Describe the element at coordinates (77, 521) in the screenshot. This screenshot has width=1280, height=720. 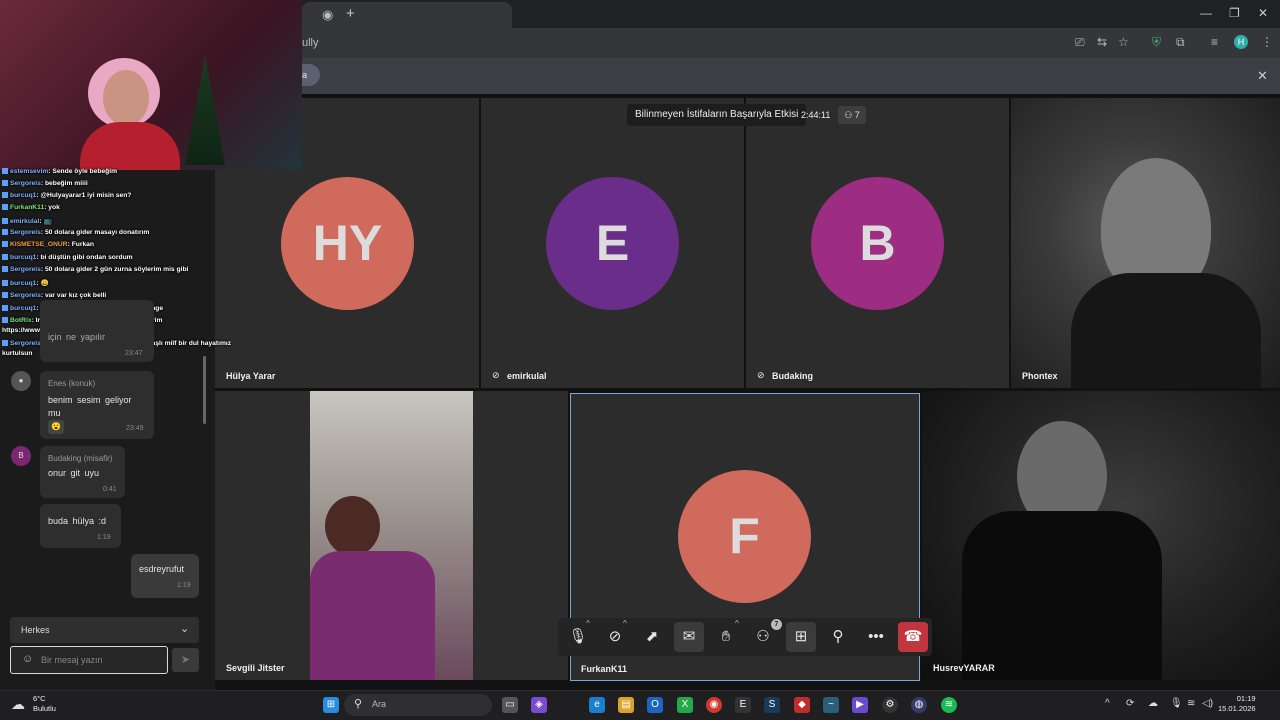
I see `chat-message-text: buda hülya :d` at that location.